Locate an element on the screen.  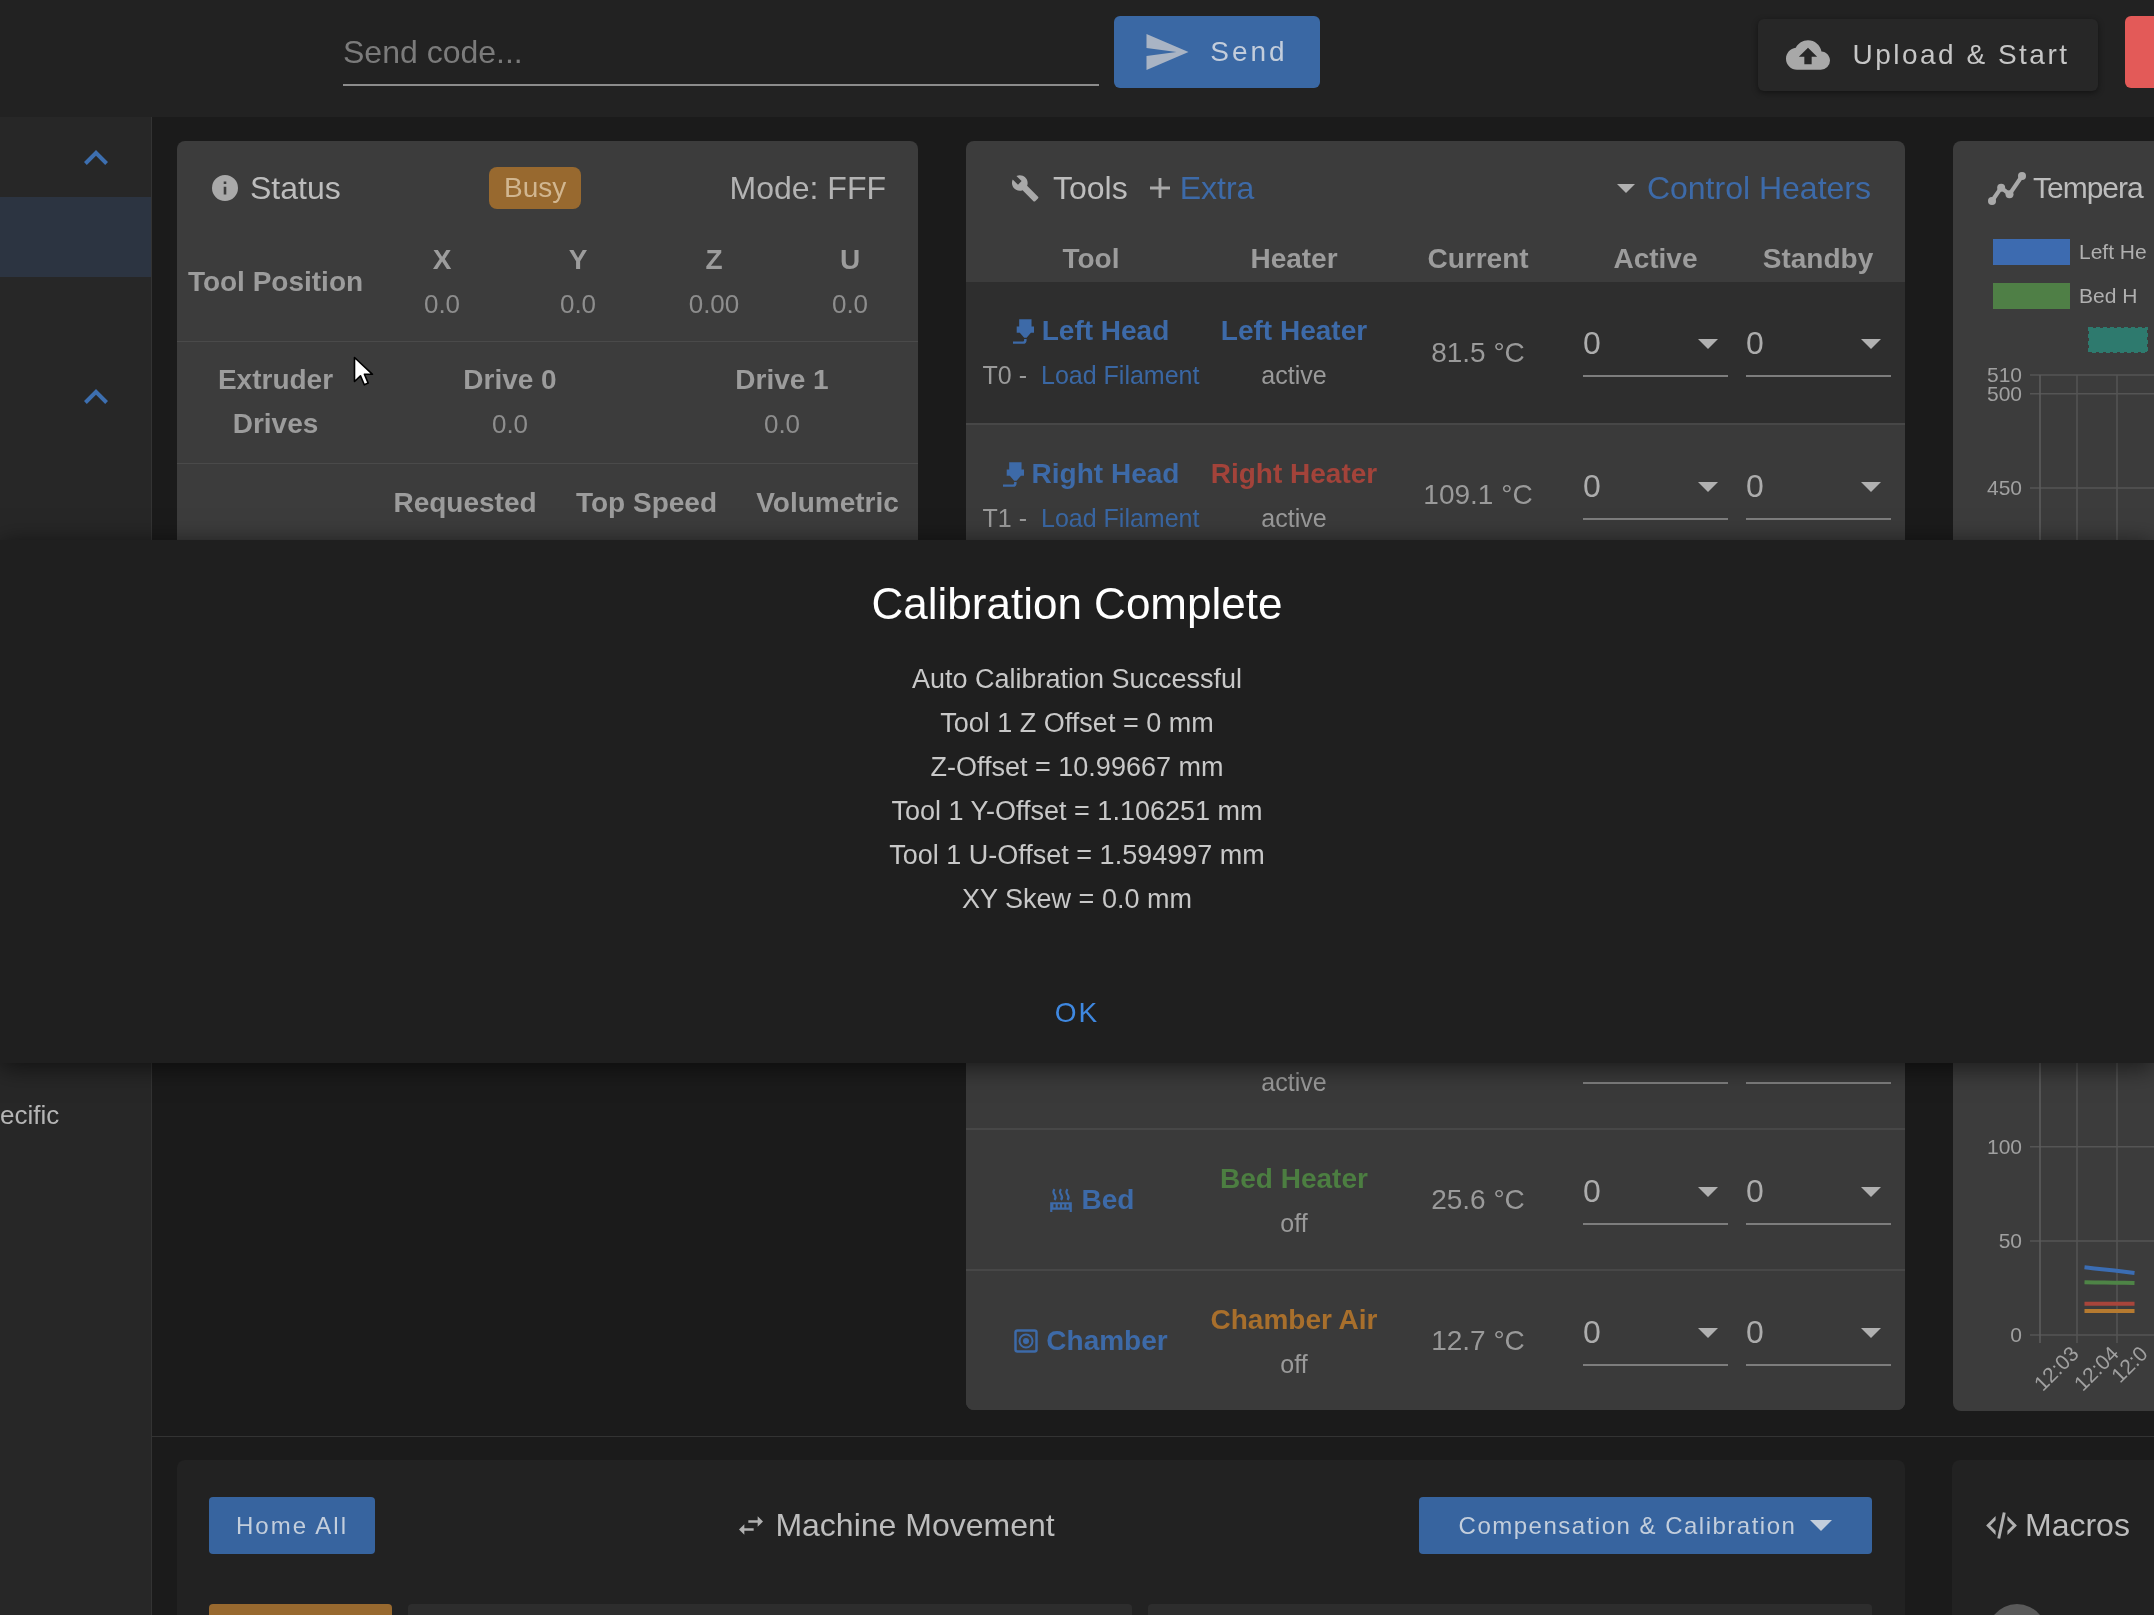
drive-name: Drive 0 is located at coordinates (510, 380).